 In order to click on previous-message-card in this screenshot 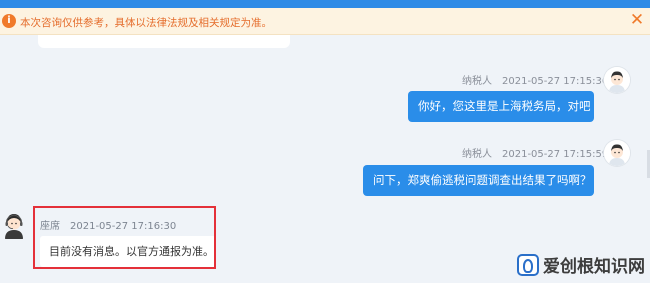, I will do `click(164, 41)`.